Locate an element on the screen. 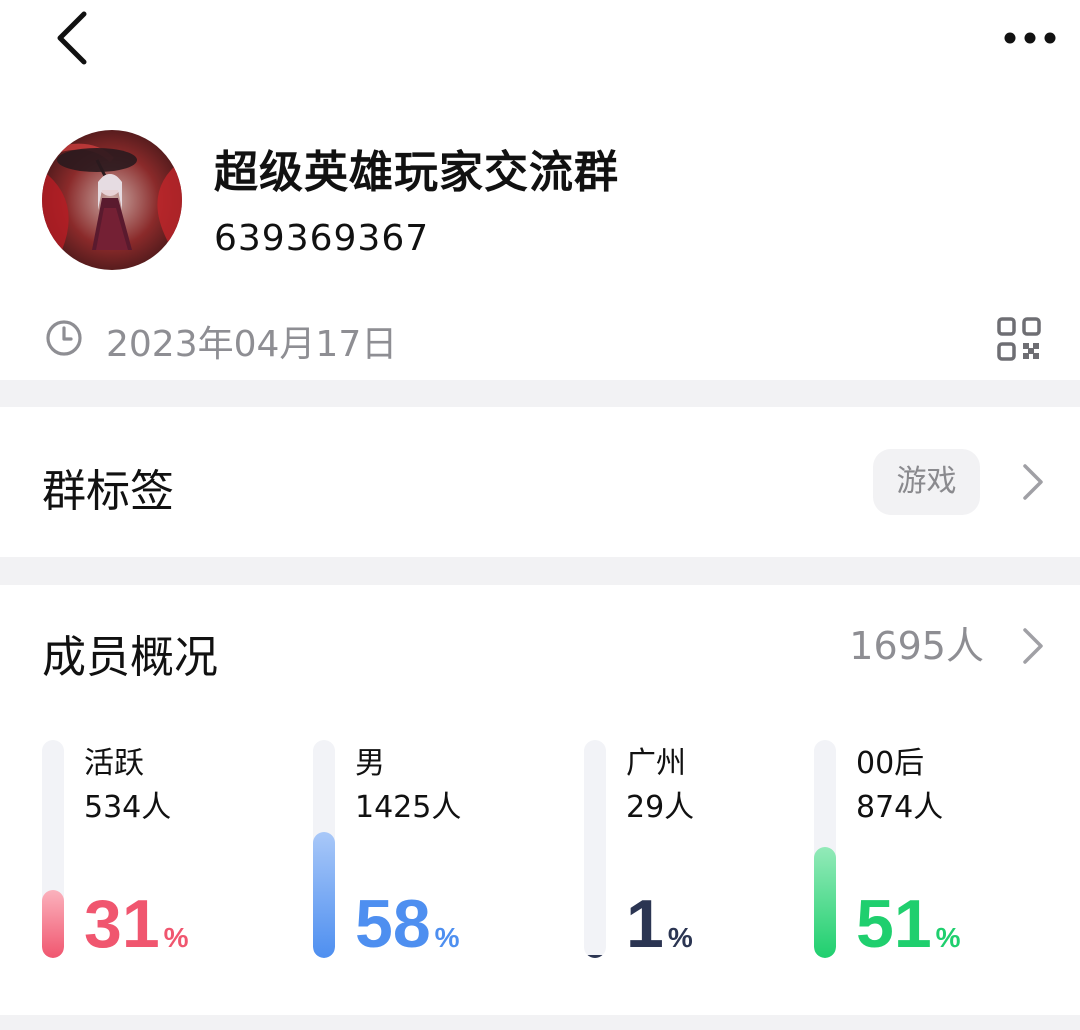 This screenshot has height=1030, width=1080. stat-label: 00后 is located at coordinates (890, 763).